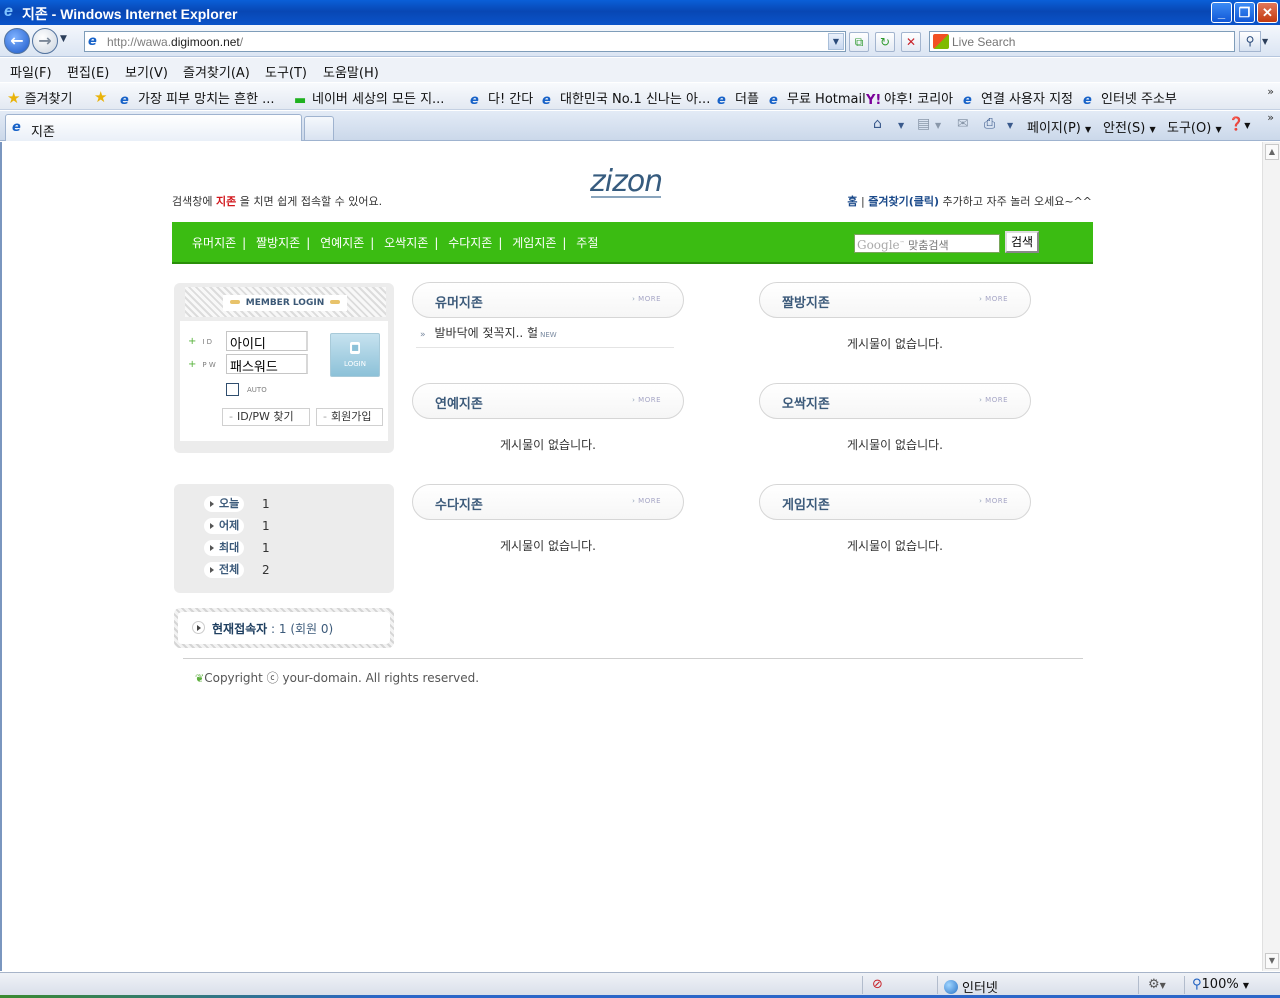 This screenshot has width=1280, height=998. What do you see at coordinates (267, 364) in the screenshot?
I see `password-input: 패스워드` at bounding box center [267, 364].